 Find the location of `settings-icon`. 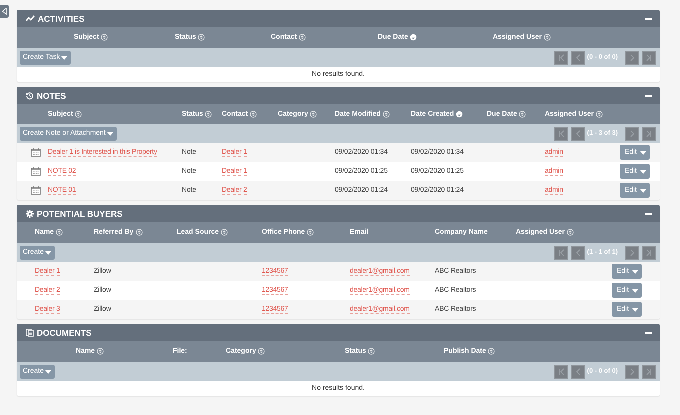

settings-icon is located at coordinates (30, 214).